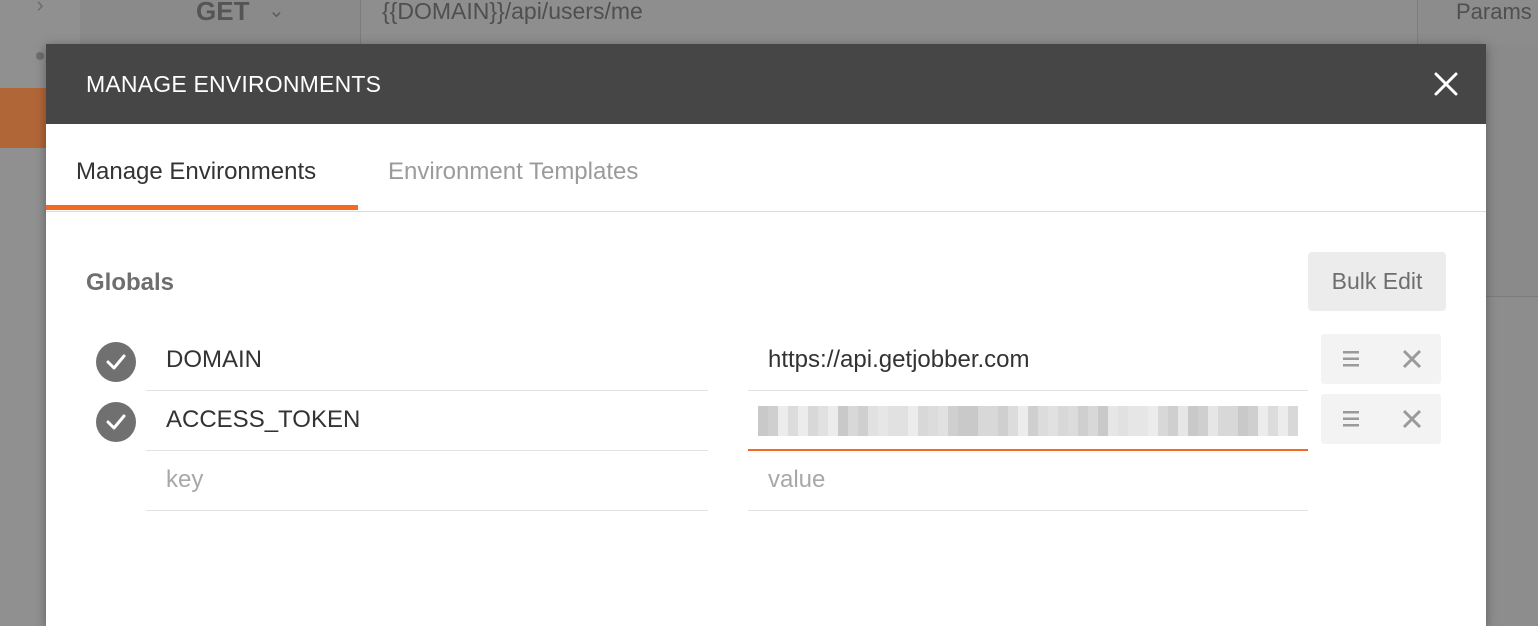 This screenshot has width=1538, height=626. Describe the element at coordinates (40, 56) in the screenshot. I see `dot-icon` at that location.